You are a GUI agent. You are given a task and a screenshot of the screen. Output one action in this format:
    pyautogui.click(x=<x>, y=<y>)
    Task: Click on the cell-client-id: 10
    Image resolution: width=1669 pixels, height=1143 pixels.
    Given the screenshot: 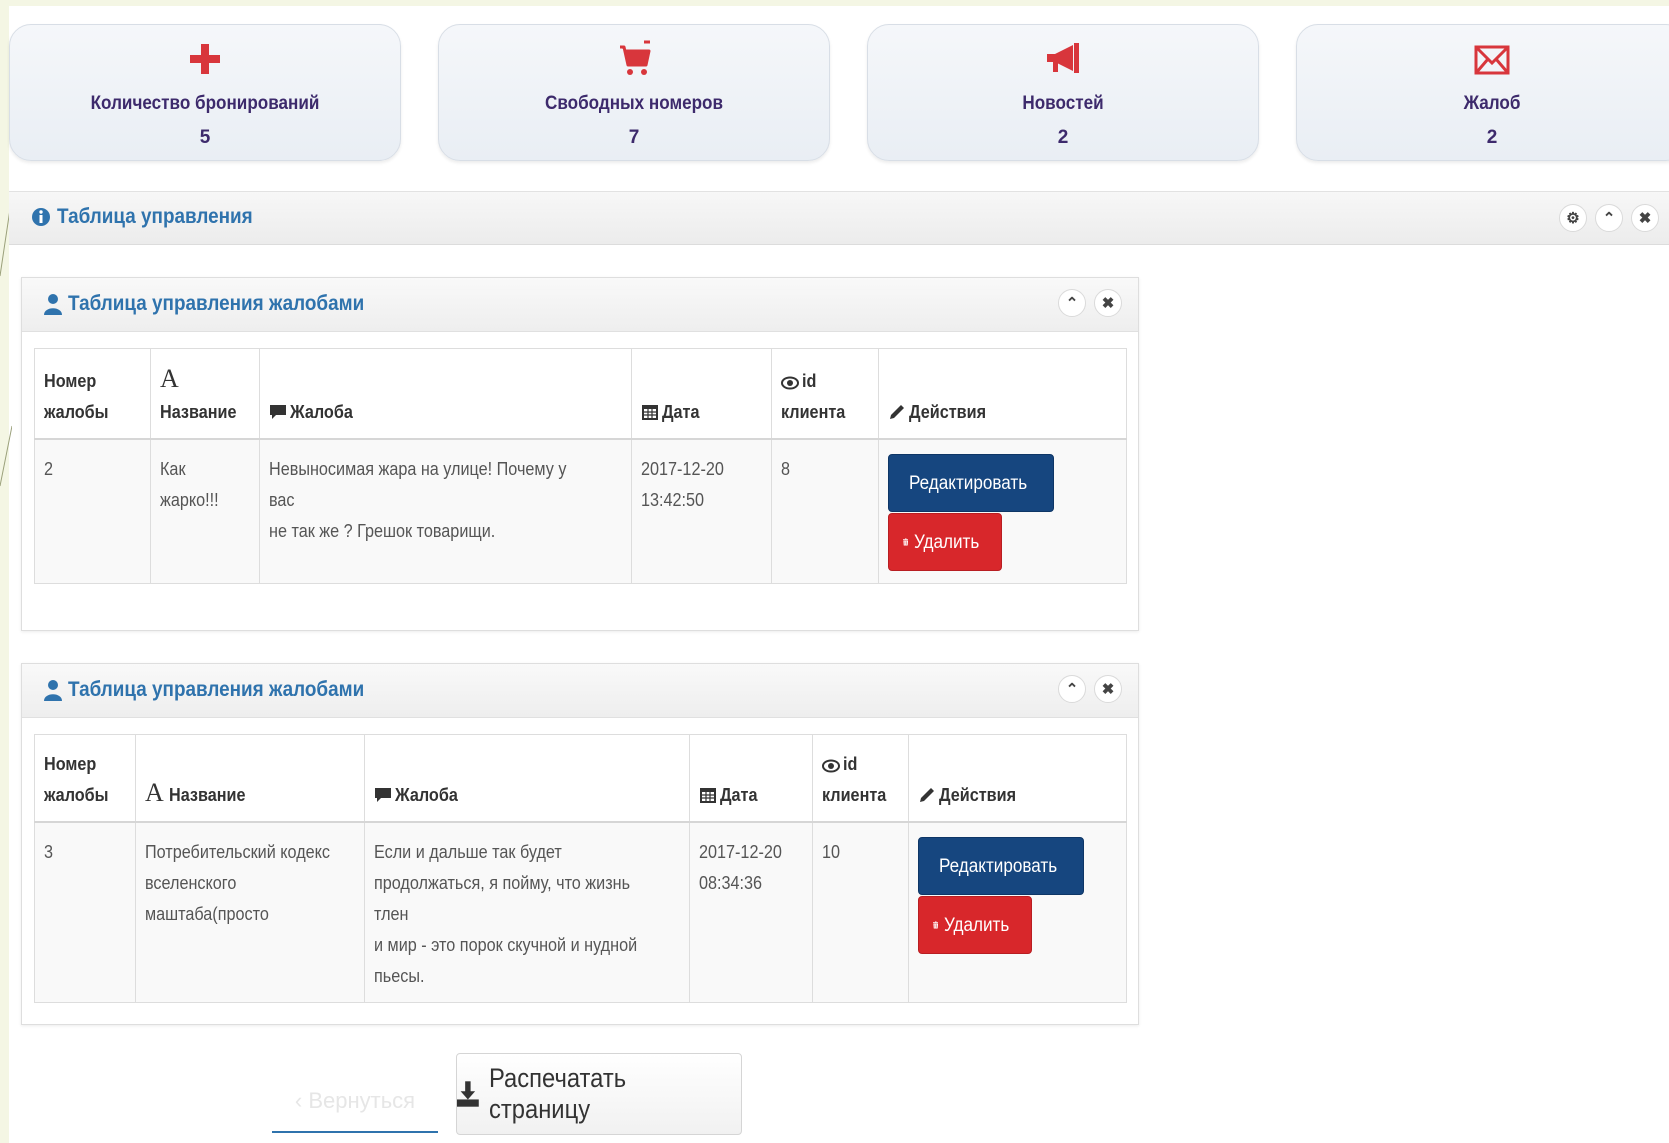 What is the action you would take?
    pyautogui.click(x=860, y=912)
    